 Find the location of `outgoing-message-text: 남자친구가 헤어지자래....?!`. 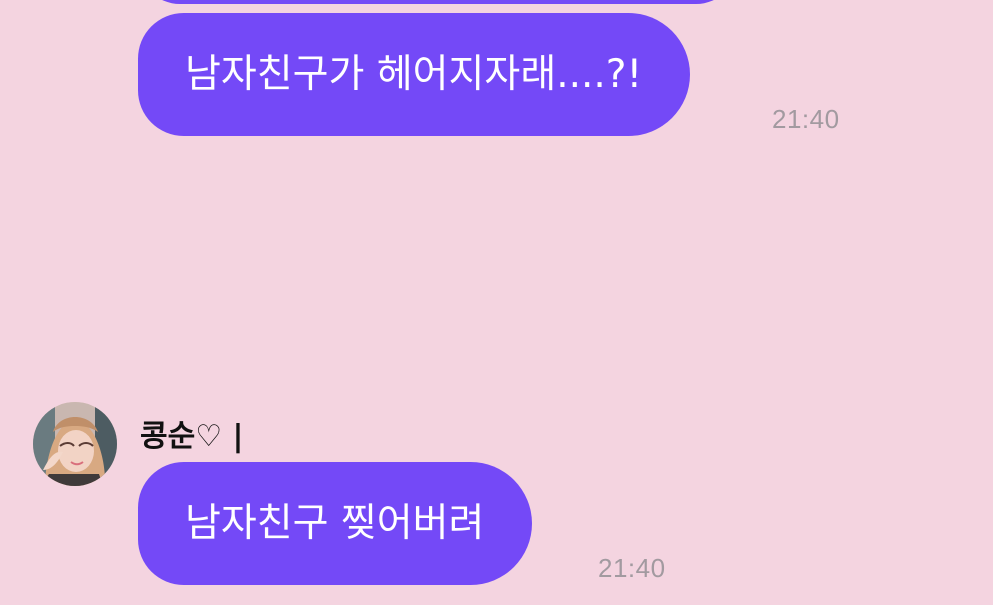

outgoing-message-text: 남자친구가 헤어지자래....?! is located at coordinates (414, 74).